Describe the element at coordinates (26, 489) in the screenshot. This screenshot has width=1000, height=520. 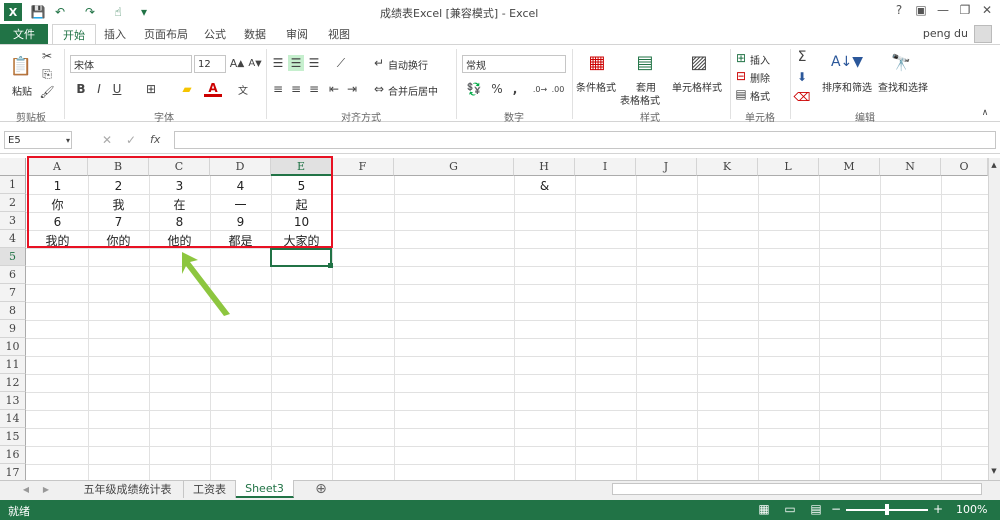
I see `prev-sheet-icon: ◀` at that location.